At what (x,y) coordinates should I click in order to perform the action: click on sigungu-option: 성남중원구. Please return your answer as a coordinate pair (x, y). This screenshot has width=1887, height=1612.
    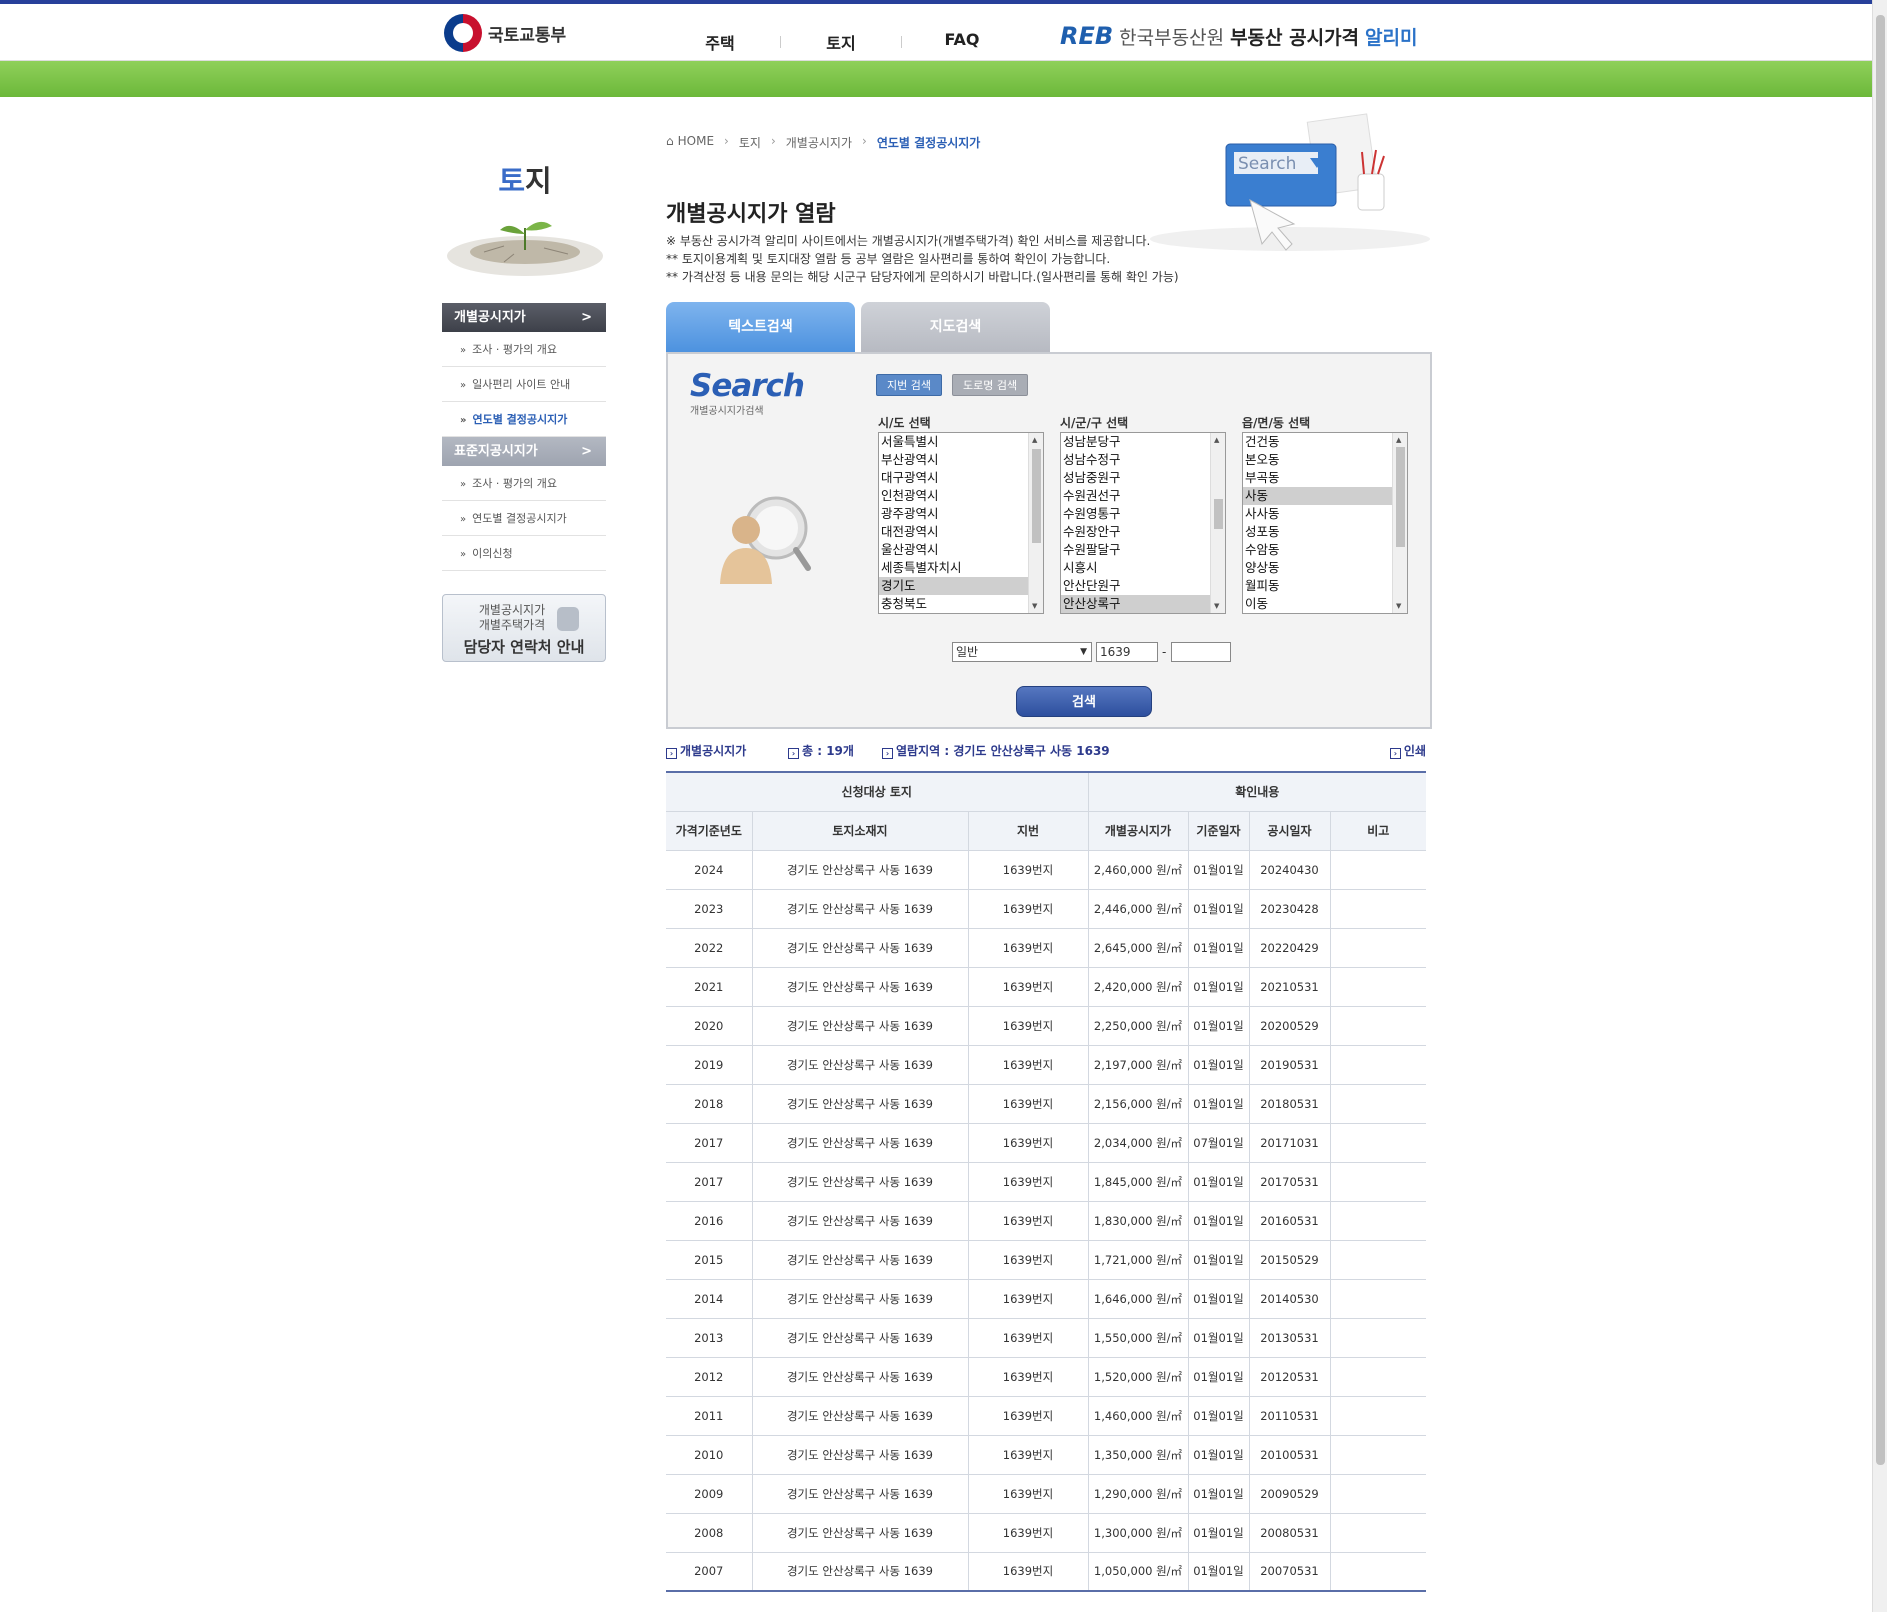
    Looking at the image, I should click on (1143, 478).